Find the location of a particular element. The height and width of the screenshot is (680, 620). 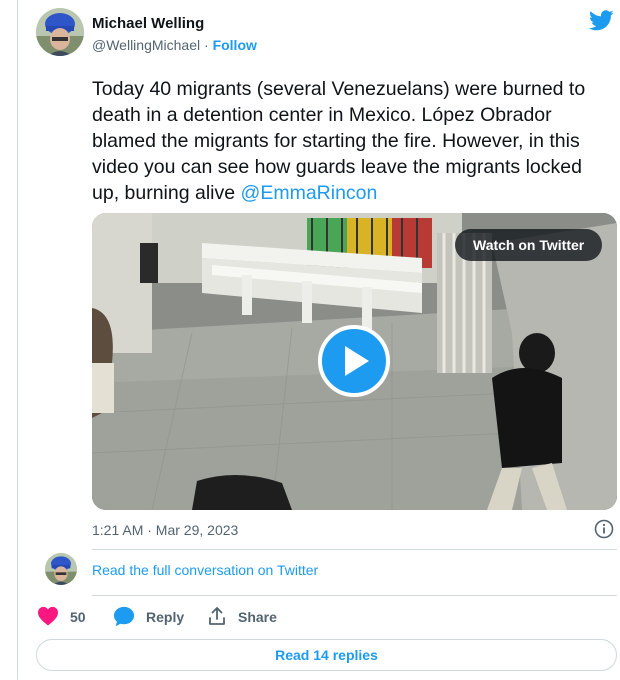

read-conversation-link: Read the full conversation on Twitter is located at coordinates (205, 570).